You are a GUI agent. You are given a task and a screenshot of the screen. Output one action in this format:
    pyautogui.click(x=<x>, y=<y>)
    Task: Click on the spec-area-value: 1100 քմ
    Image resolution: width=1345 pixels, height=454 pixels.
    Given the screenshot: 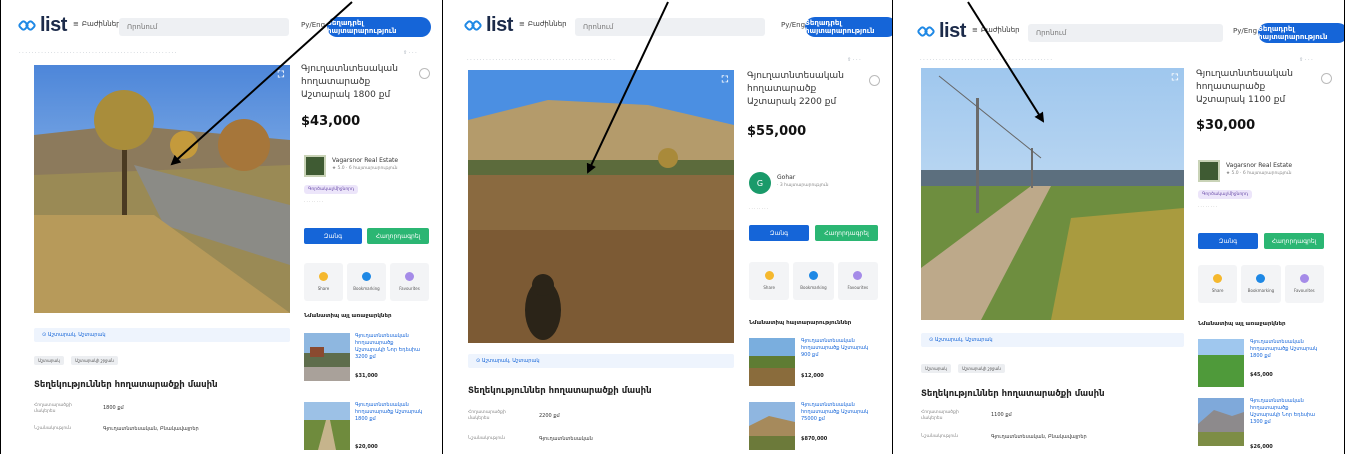 What is the action you would take?
    pyautogui.click(x=1001, y=415)
    